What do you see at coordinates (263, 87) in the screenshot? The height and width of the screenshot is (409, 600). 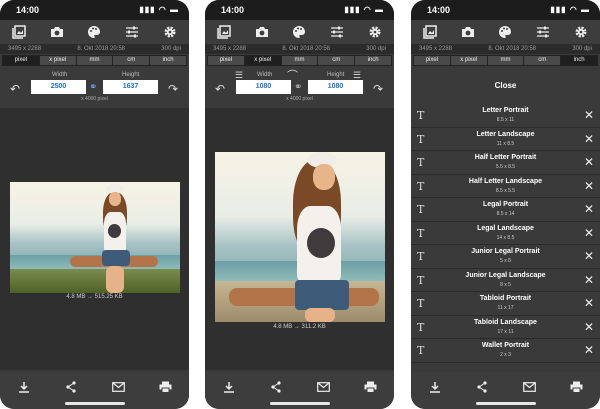 I see `width-input: 1080` at bounding box center [263, 87].